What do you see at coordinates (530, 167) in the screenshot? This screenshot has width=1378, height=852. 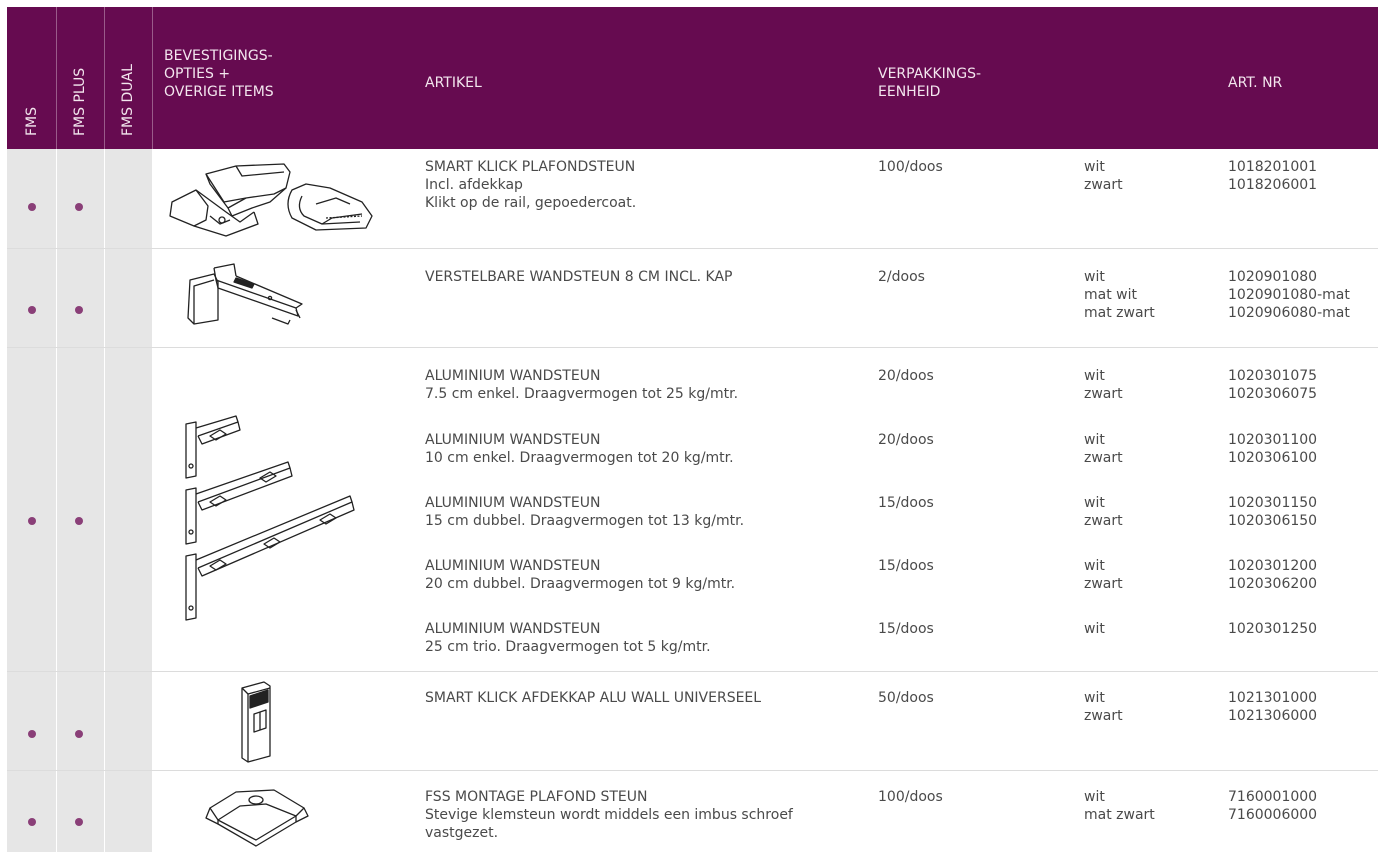 I see `article-line: SMART KLICK PLAFONDSTEUN` at bounding box center [530, 167].